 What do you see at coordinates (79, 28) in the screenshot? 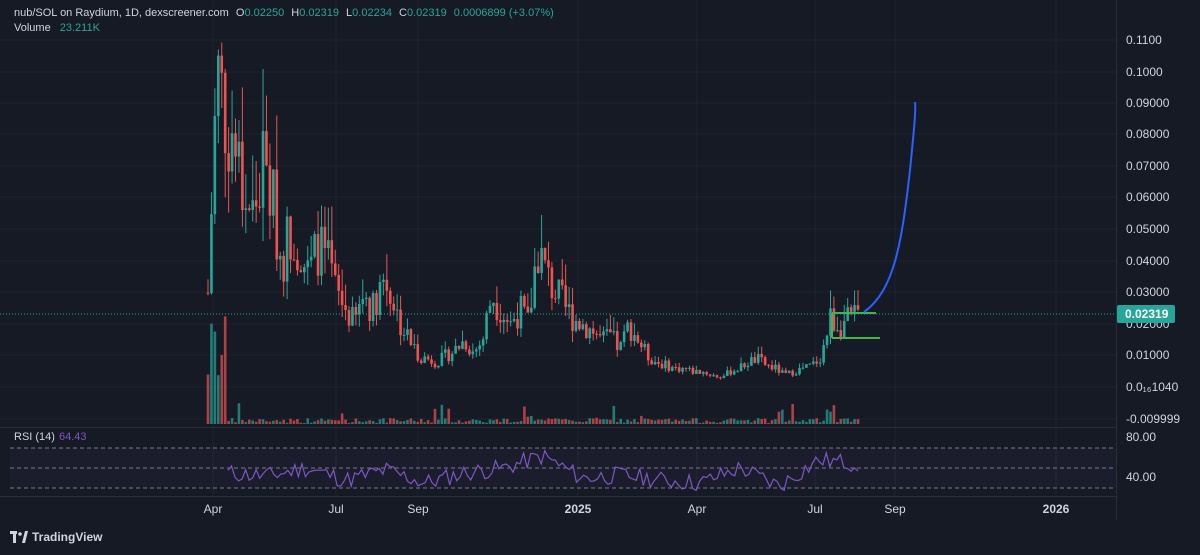
I see `volume-value: 23.211K` at bounding box center [79, 28].